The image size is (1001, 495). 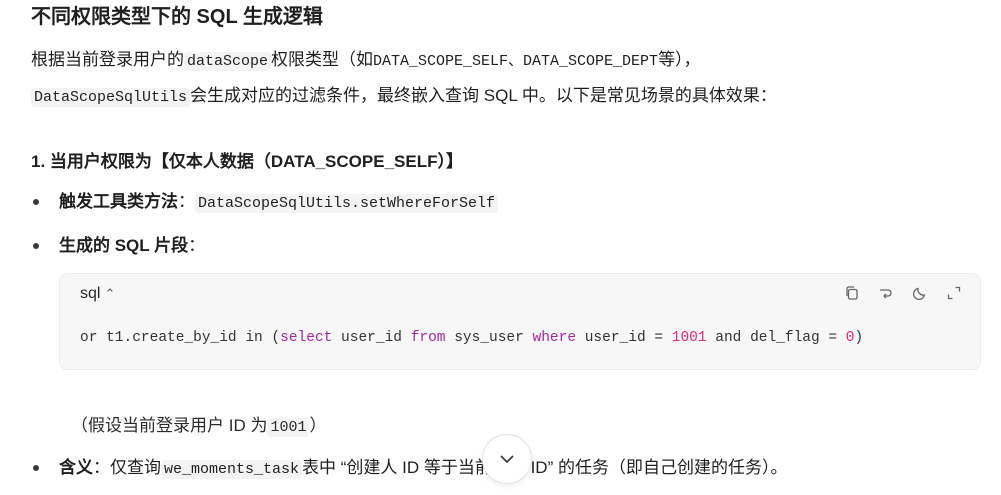 I want to click on chevron-up-icon: ⌃, so click(x=110, y=293).